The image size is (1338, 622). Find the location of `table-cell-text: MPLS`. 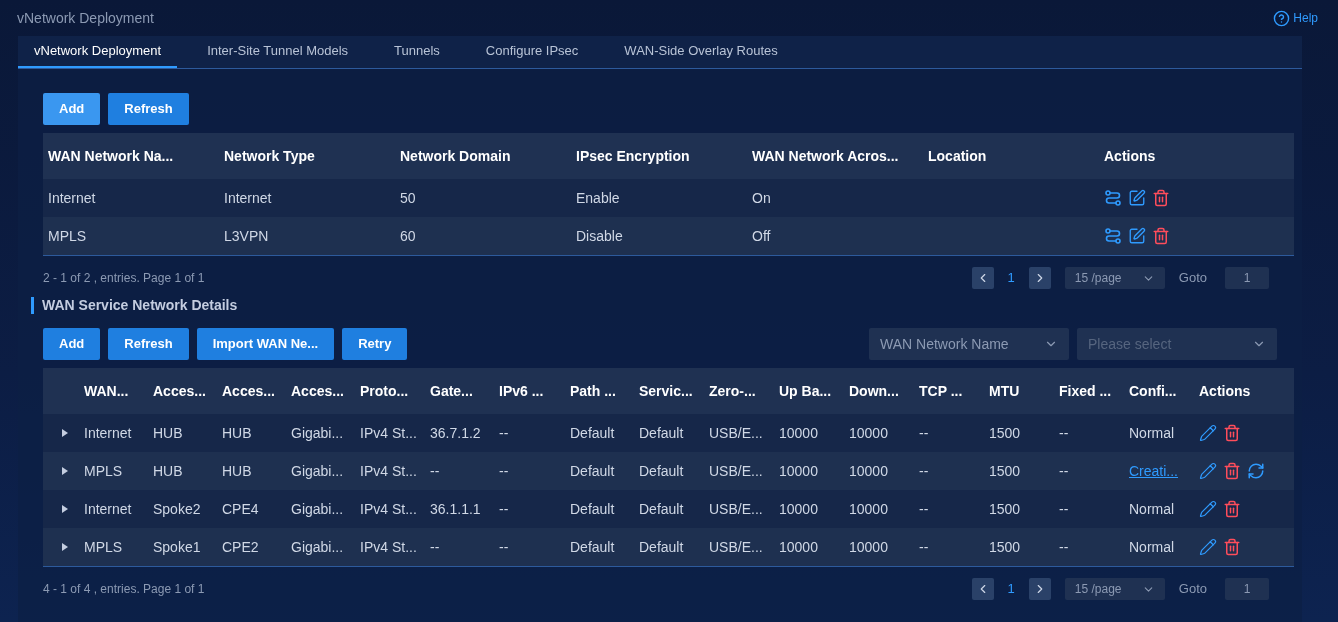

table-cell-text: MPLS is located at coordinates (104, 547).